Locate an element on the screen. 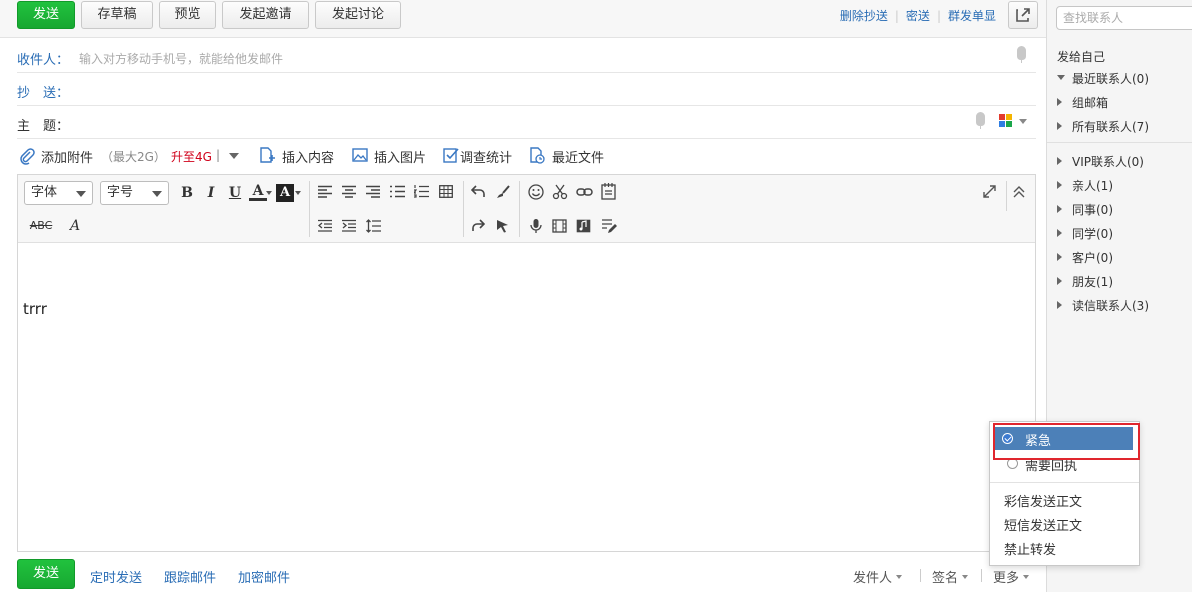 Image resolution: width=1192 pixels, height=592 pixels. align-right-icon is located at coordinates (373, 191).